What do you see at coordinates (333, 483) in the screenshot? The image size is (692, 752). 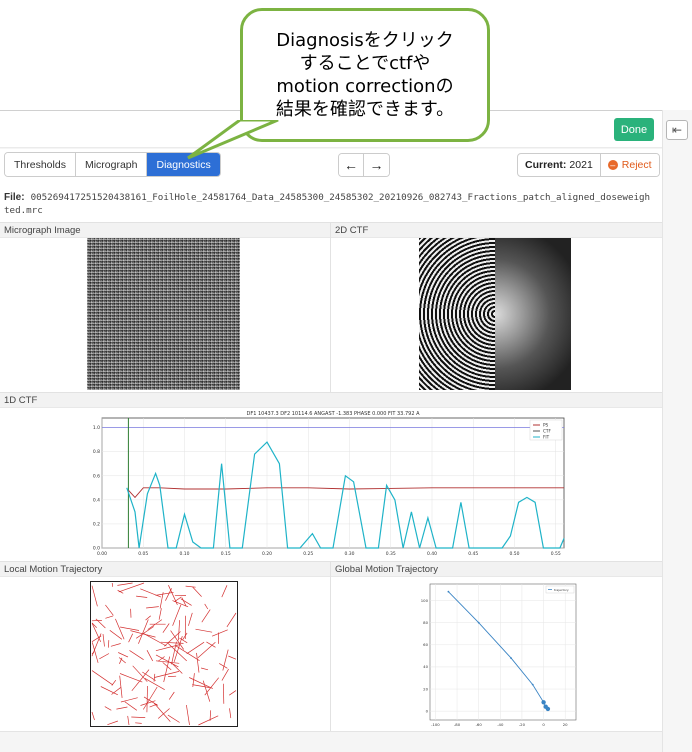 I see `plot-frame` at bounding box center [333, 483].